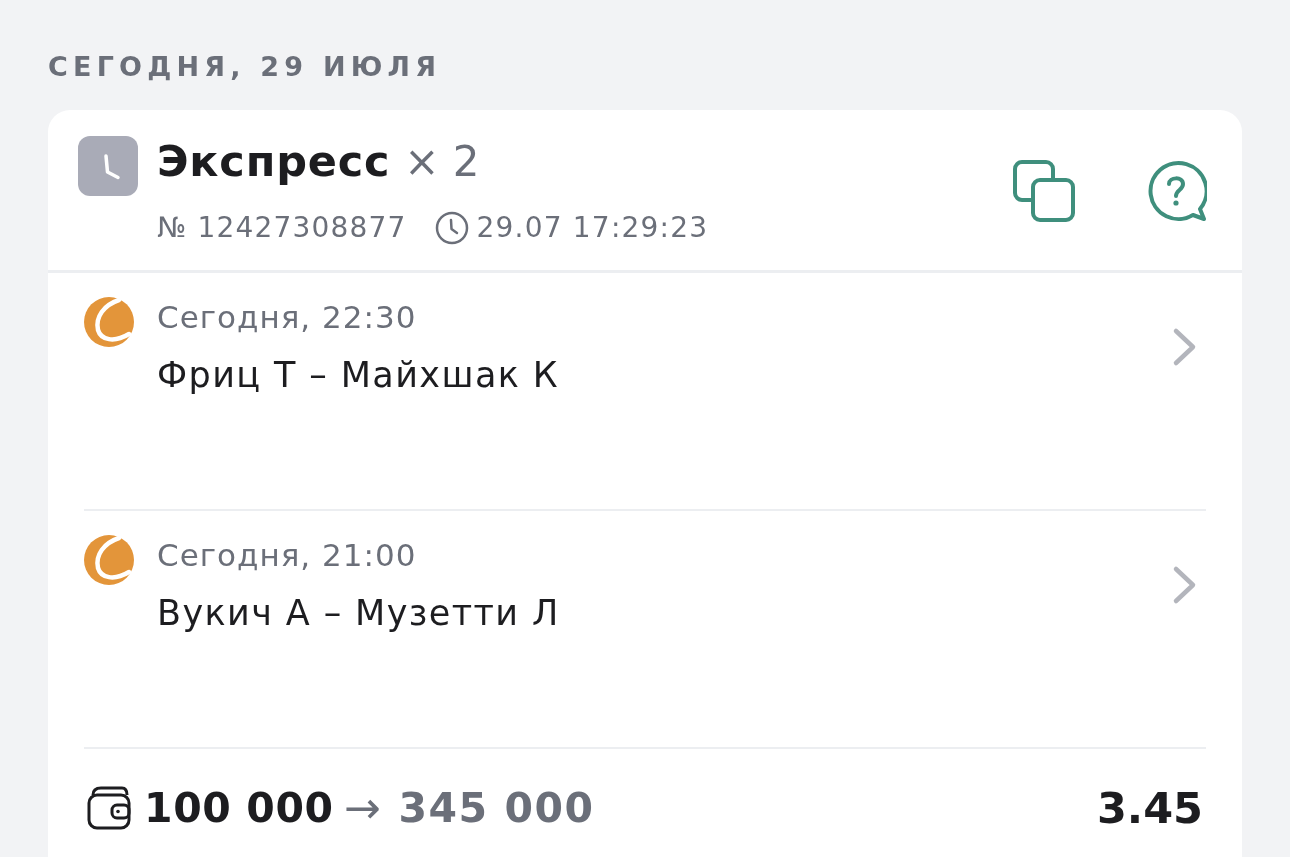 Image resolution: width=1290 pixels, height=857 pixels. Describe the element at coordinates (287, 555) in the screenshot. I see `event-time: Сегодня, 21:00` at that location.